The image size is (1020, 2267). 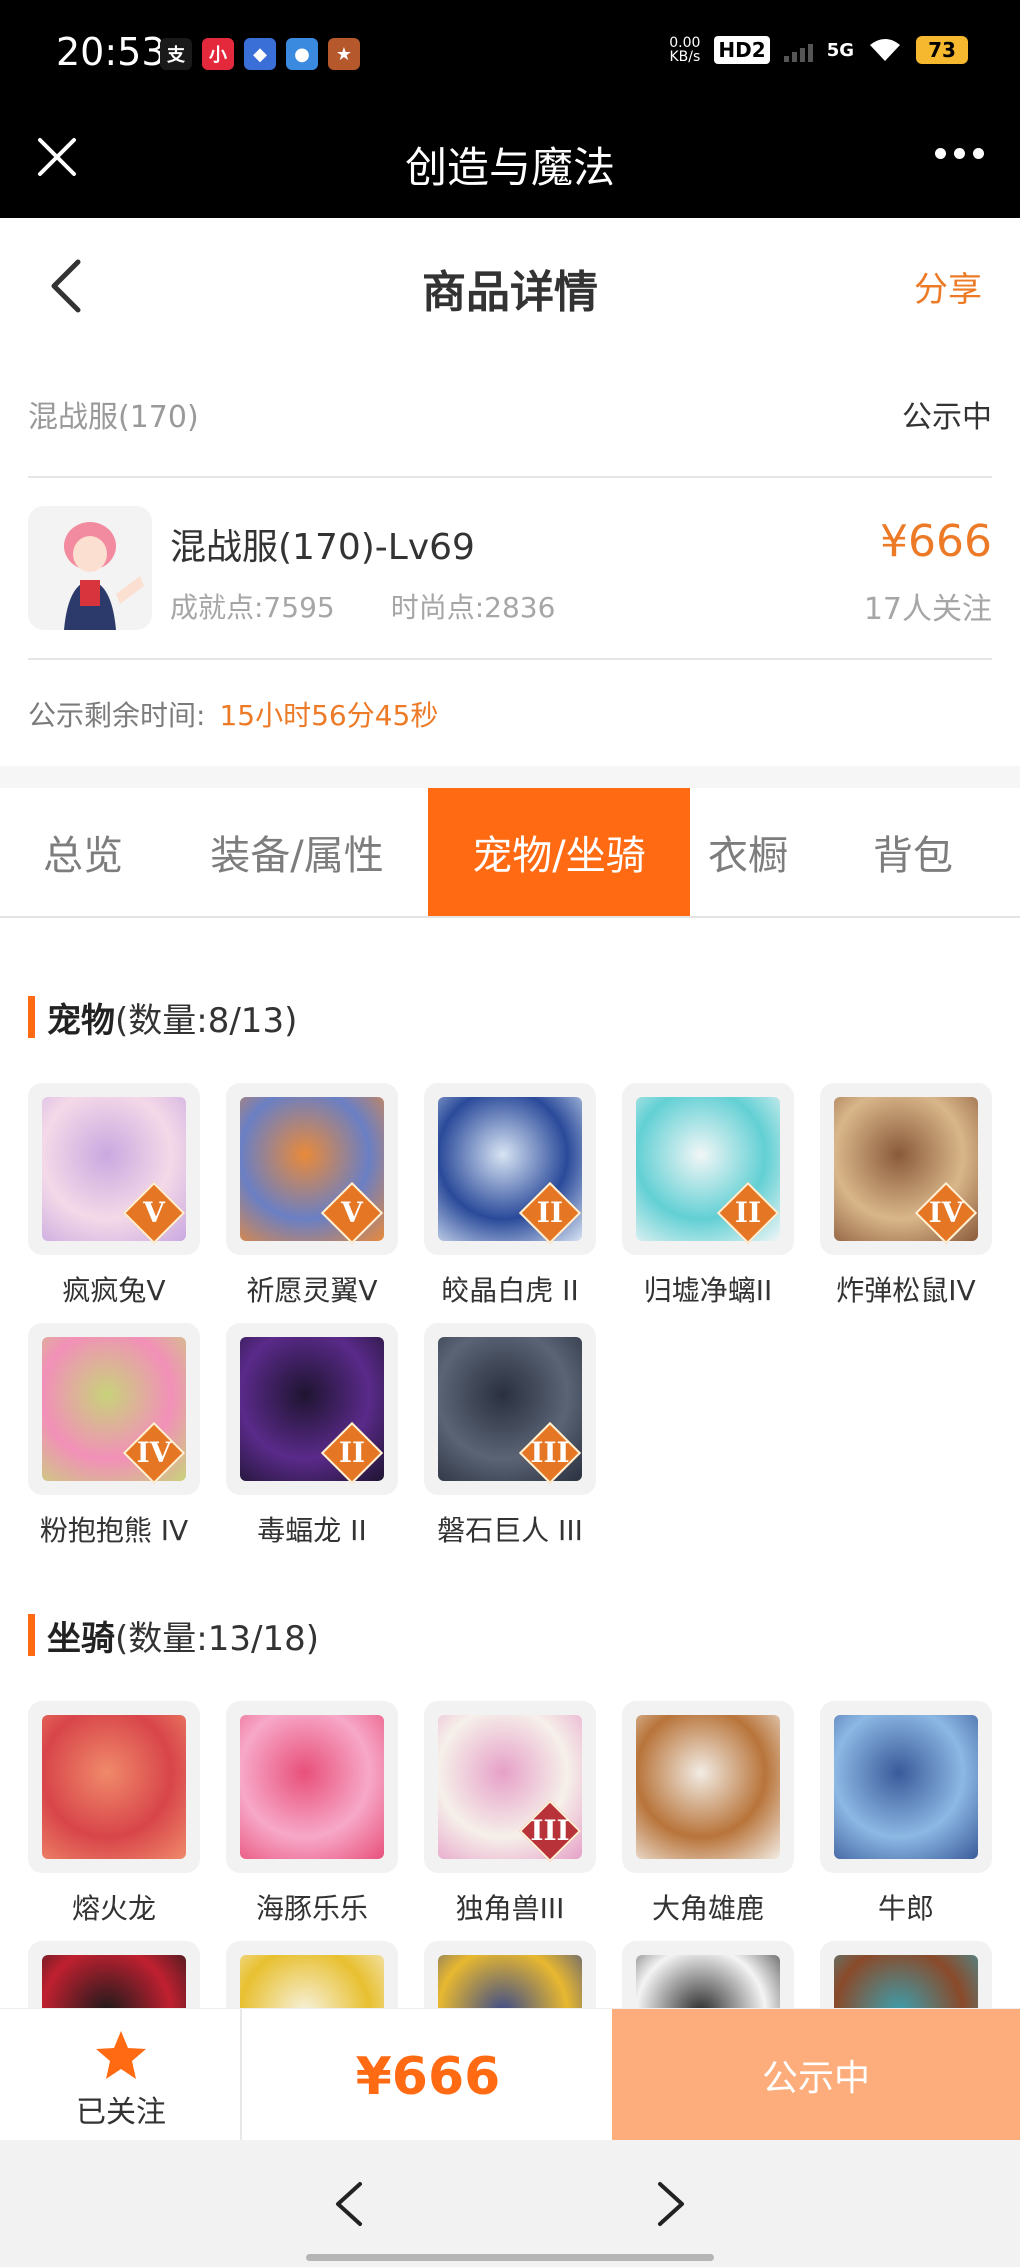 What do you see at coordinates (329, 715) in the screenshot?
I see `remaining-time: 15小时56分45秒` at bounding box center [329, 715].